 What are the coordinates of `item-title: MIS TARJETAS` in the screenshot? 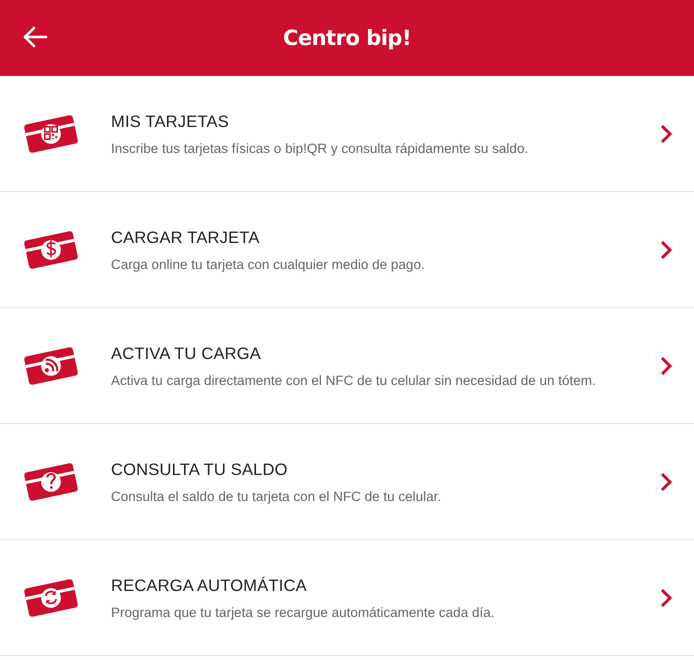 It's located at (170, 122).